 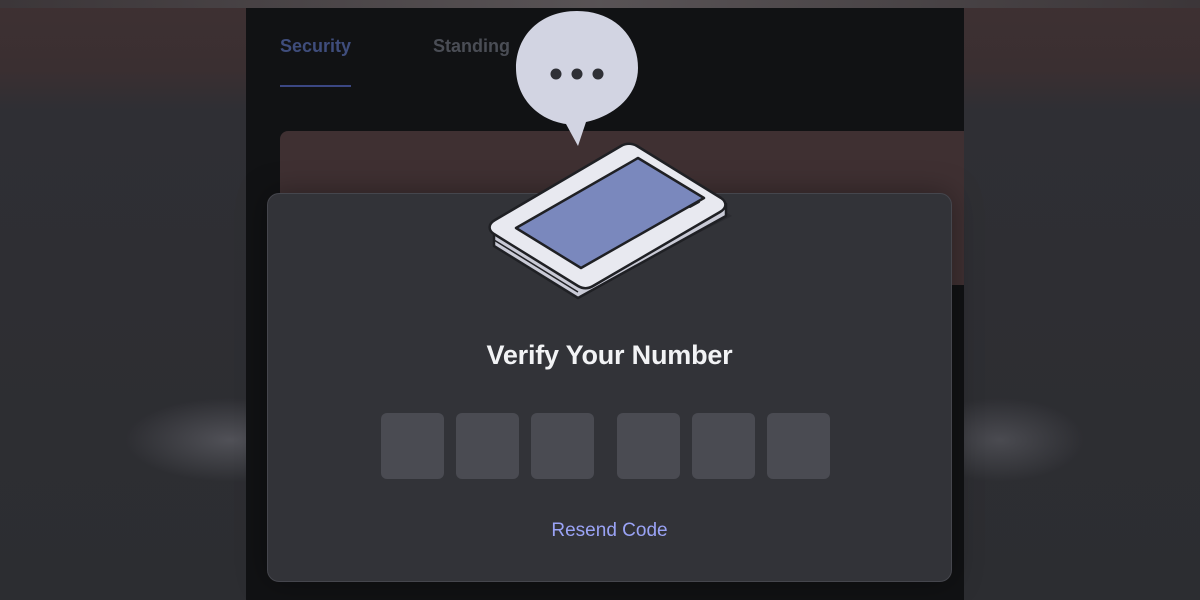 I want to click on modal-title: Verify Your Number, so click(x=609, y=355).